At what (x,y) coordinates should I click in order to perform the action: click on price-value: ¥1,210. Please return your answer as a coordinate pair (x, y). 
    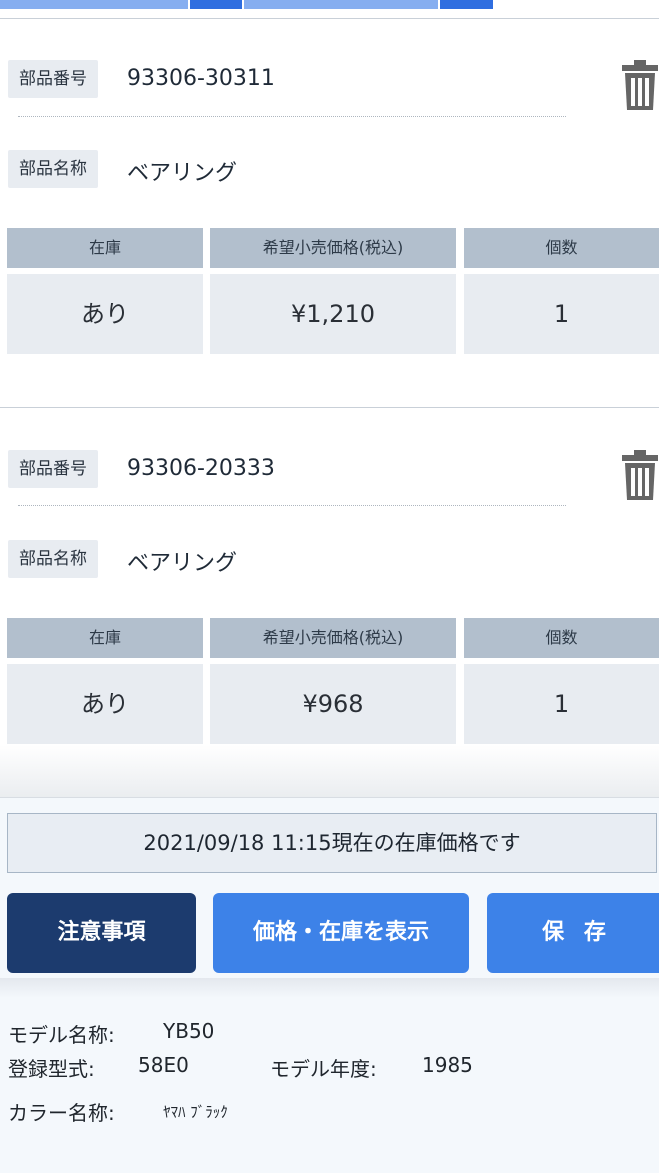
    Looking at the image, I should click on (333, 314).